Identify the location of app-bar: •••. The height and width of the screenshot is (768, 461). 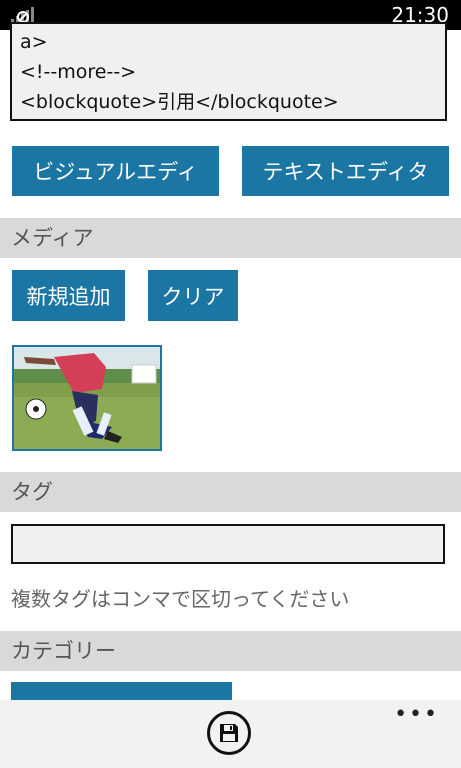
(230, 734).